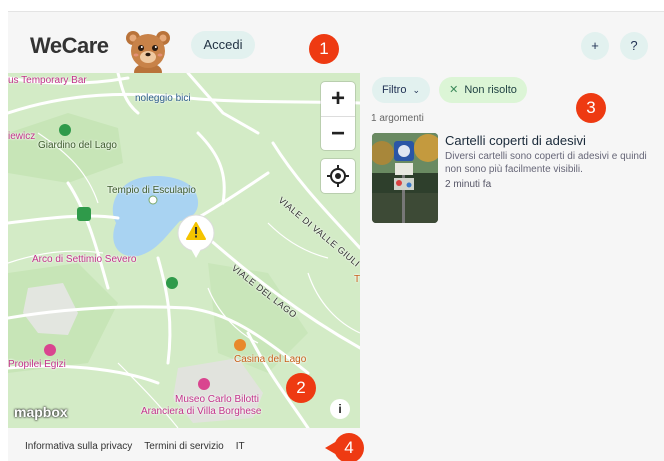 The height and width of the screenshot is (461, 664). What do you see at coordinates (490, 90) in the screenshot?
I see `unresolved-label: Non risolto` at bounding box center [490, 90].